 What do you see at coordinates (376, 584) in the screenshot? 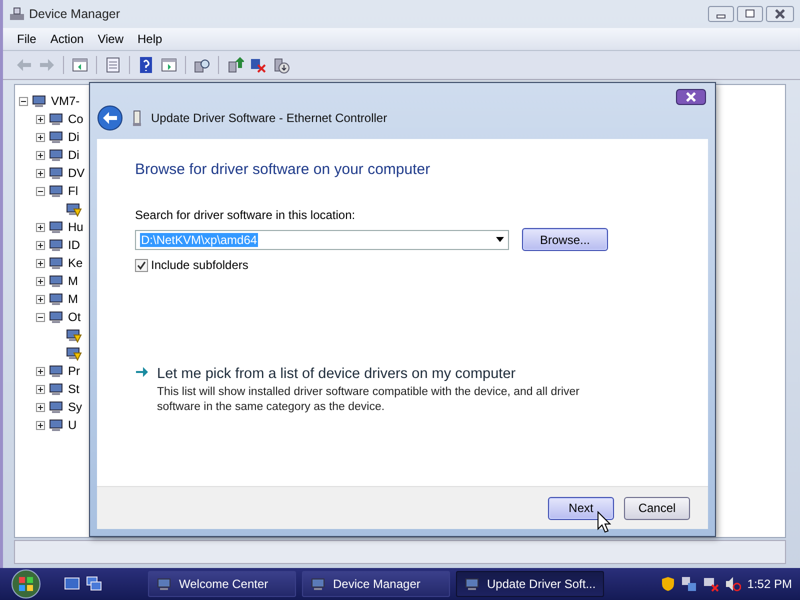
I see `taskbar-button: Device Manager` at bounding box center [376, 584].